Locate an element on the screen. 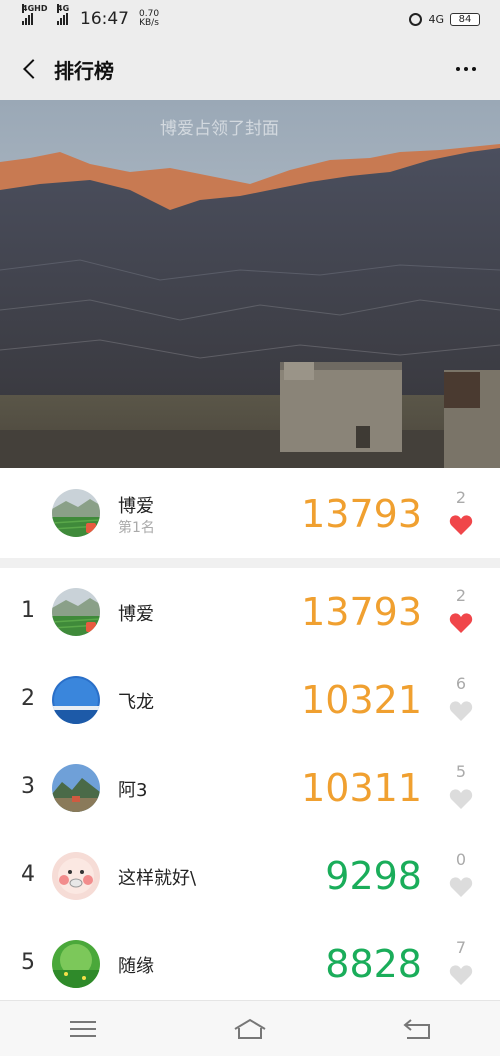 Image resolution: width=500 pixels, height=1056 pixels. rank-number: 4 is located at coordinates (28, 874).